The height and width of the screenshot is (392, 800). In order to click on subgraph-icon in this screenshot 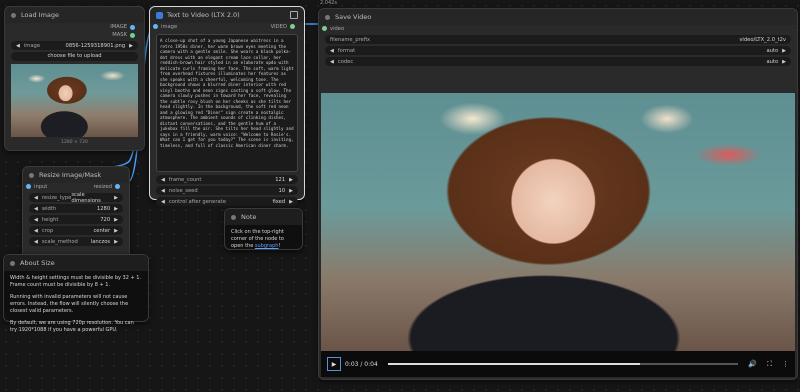, I will do `click(159, 15)`.